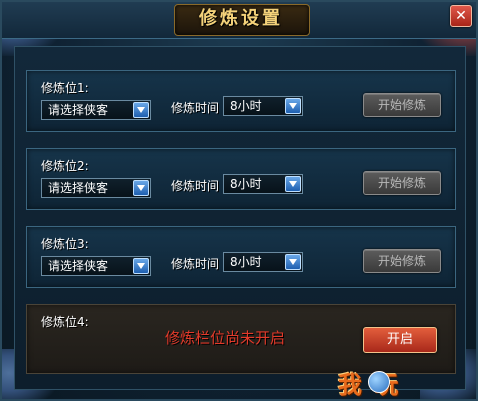 The height and width of the screenshot is (401, 478). I want to click on slot-locked-message: 修炼栏位尚未开启, so click(225, 338).